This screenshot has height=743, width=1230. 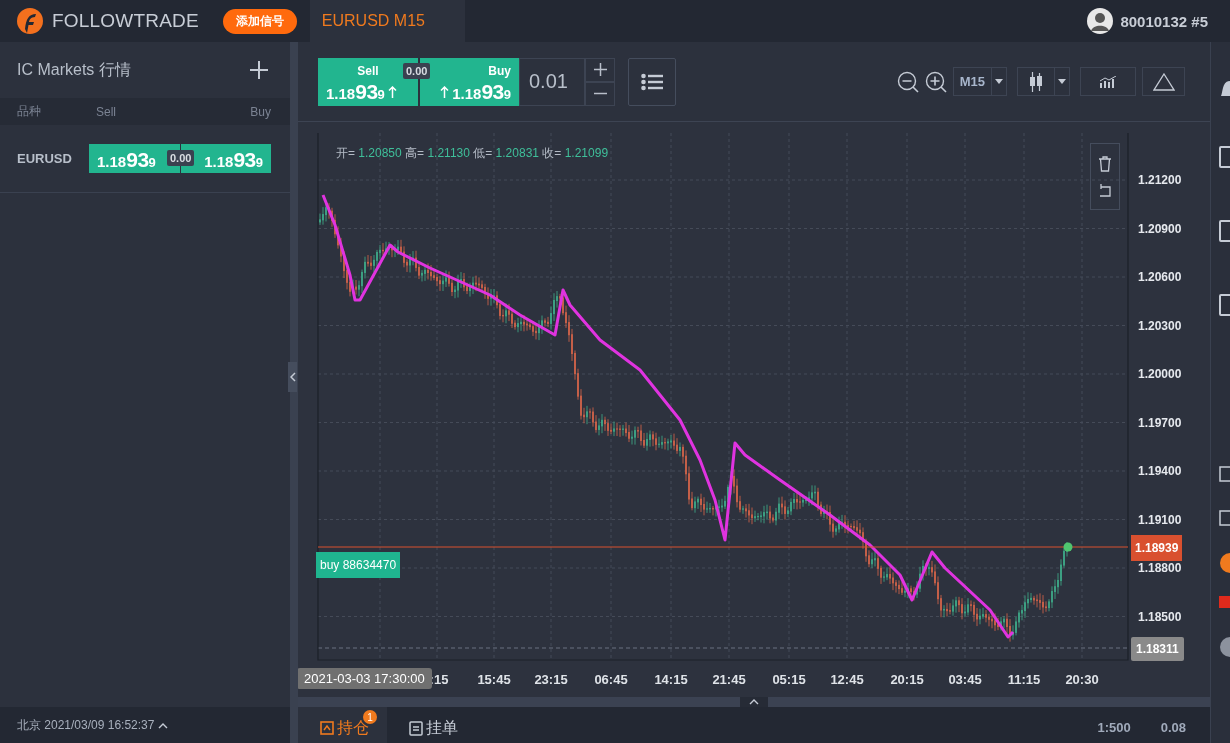 I want to click on menu-button, so click(x=652, y=81).